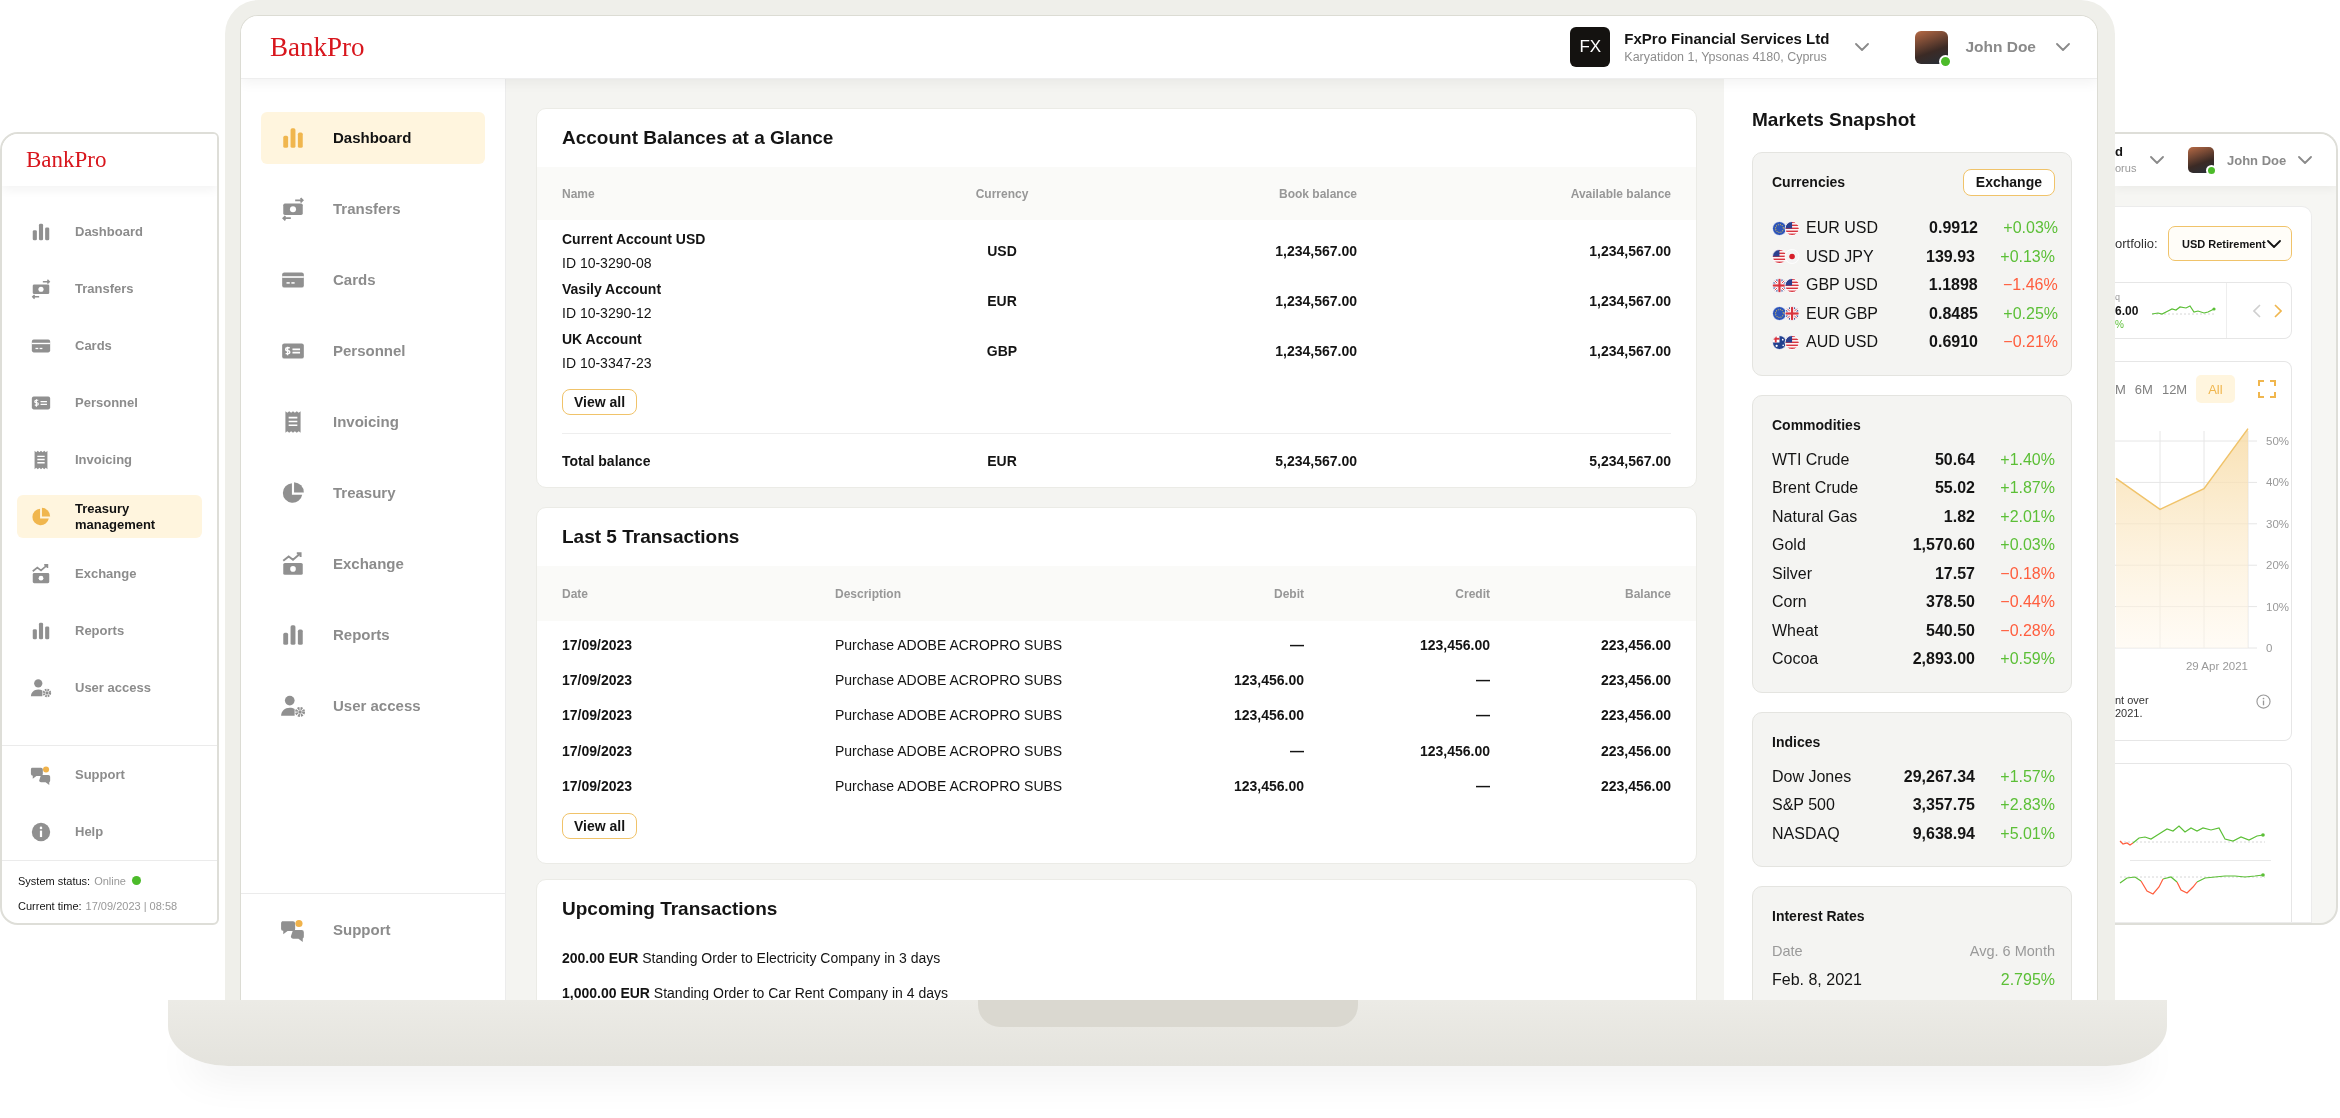  Describe the element at coordinates (1796, 630) in the screenshot. I see `market-name: Wheat` at that location.